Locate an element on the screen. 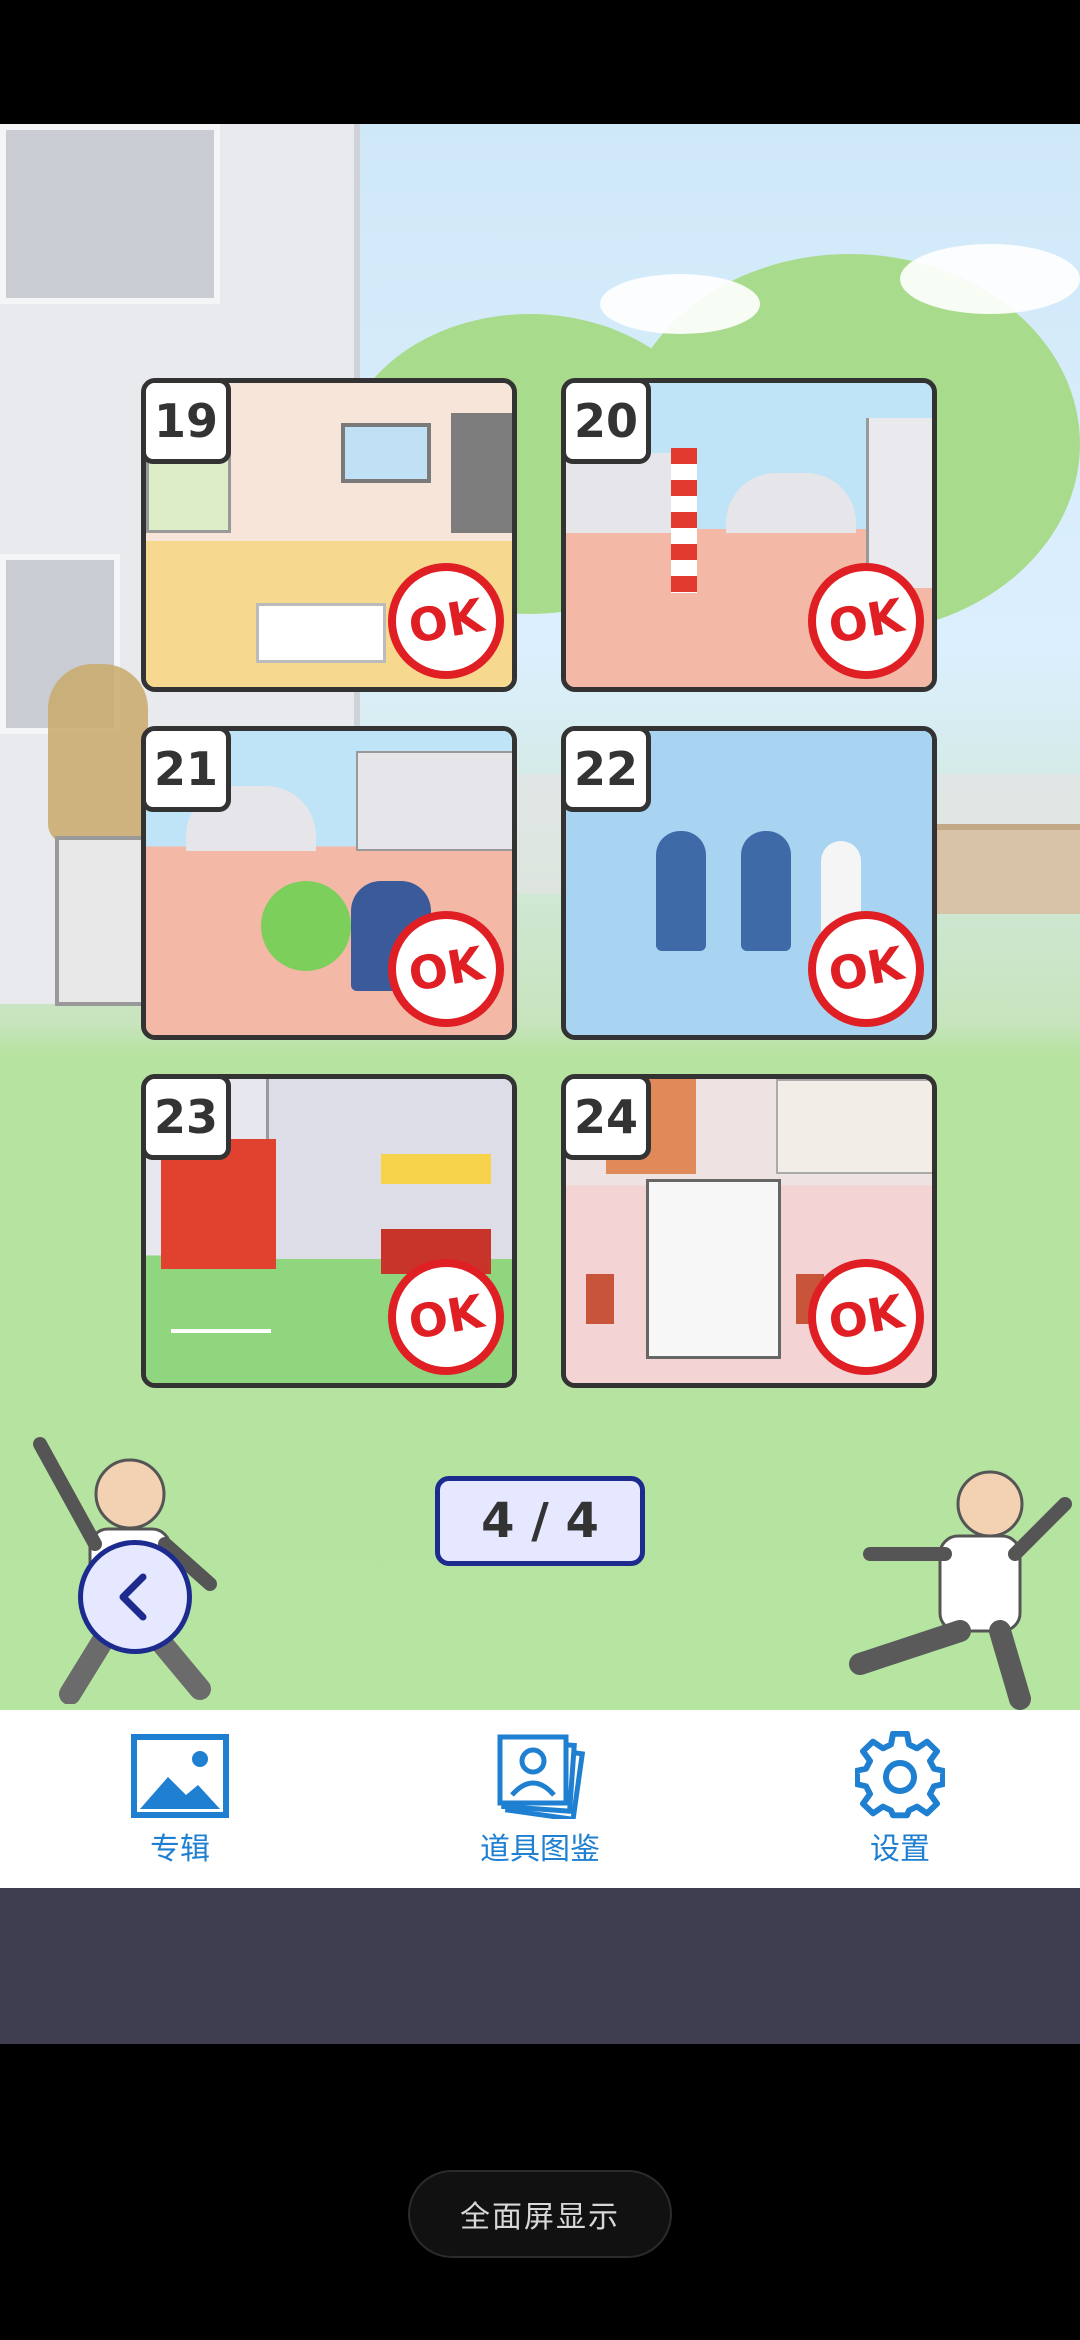  level-card-21: 21 OK is located at coordinates (329, 883).